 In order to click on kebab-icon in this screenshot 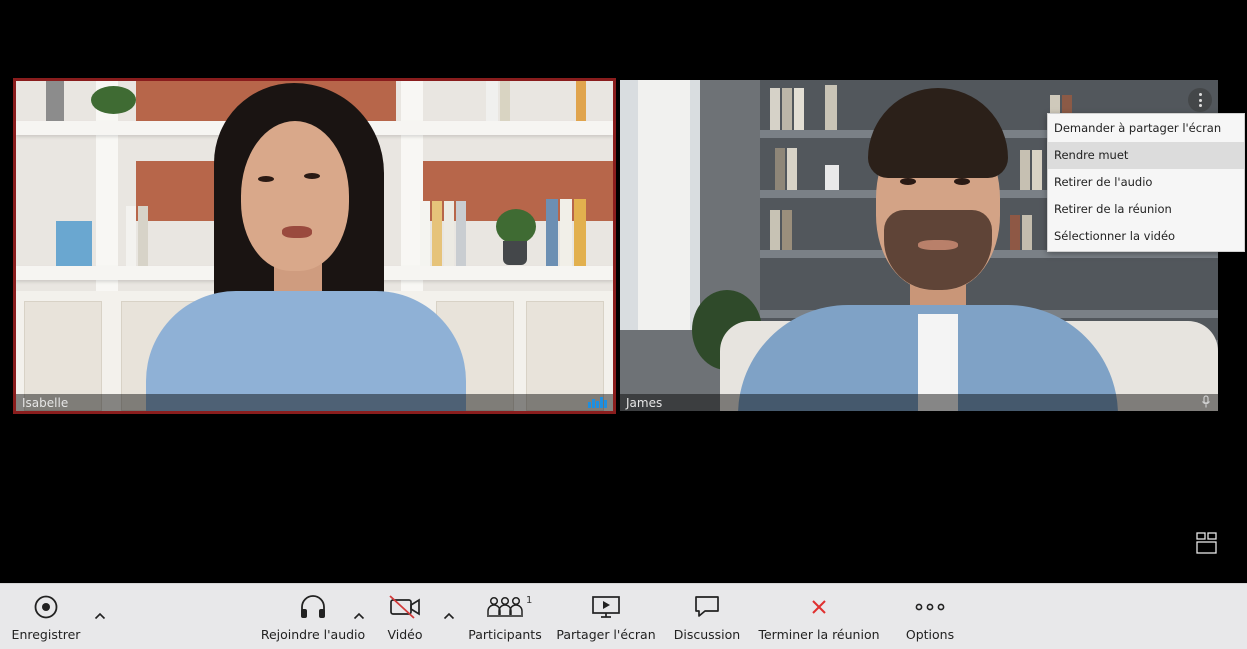, I will do `click(1200, 100)`.